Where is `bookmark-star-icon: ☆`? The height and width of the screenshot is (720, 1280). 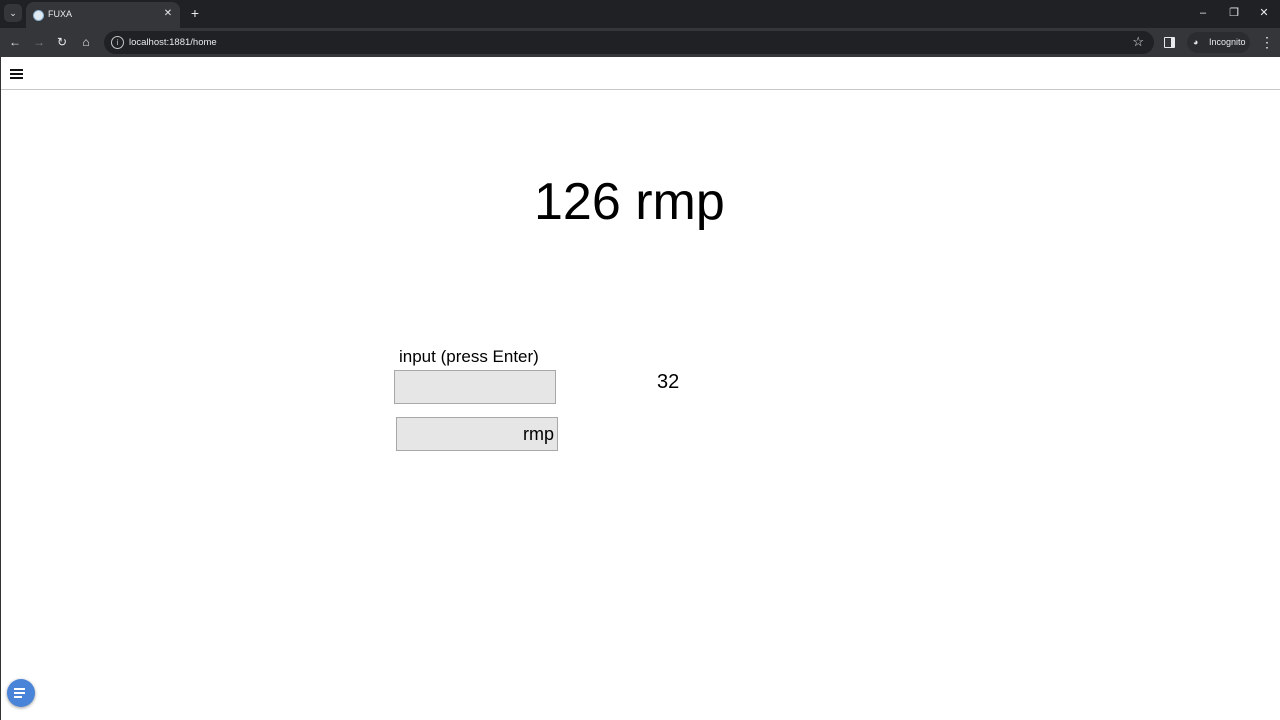 bookmark-star-icon: ☆ is located at coordinates (1138, 42).